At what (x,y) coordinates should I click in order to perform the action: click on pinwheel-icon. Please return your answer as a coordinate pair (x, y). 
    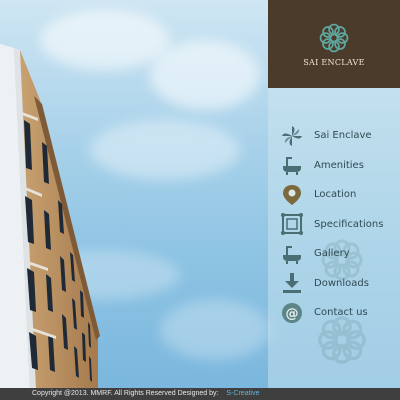
    Looking at the image, I should click on (292, 136).